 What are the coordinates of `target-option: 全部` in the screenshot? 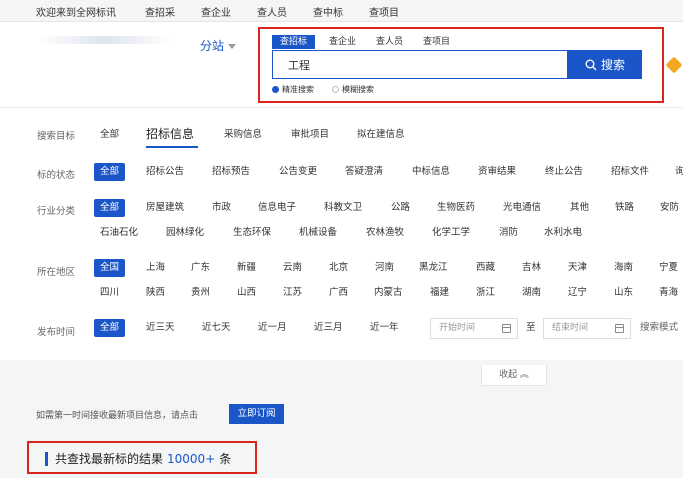 It's located at (109, 135).